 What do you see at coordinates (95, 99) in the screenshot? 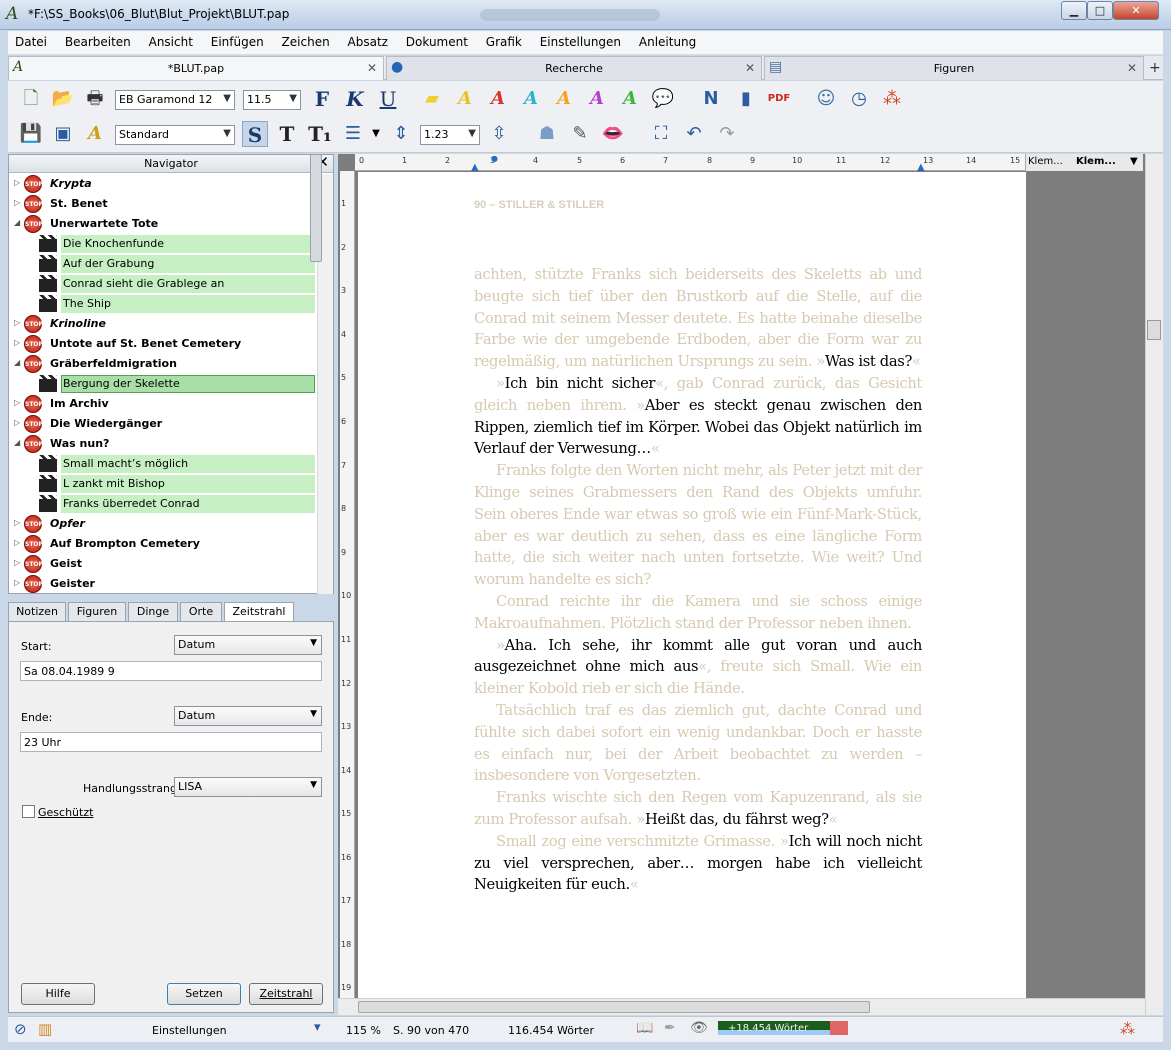
I see `print-icon: 🖶` at bounding box center [95, 99].